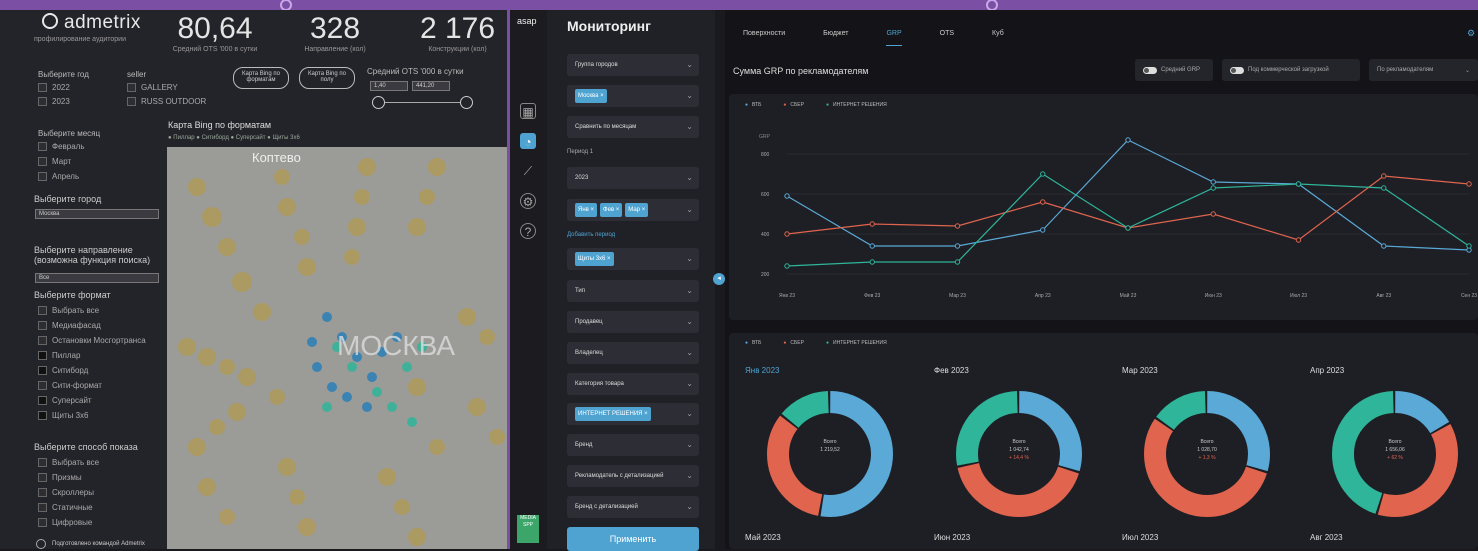  Describe the element at coordinates (894, 38) in the screenshot. I see `tab-grp: GRP` at that location.